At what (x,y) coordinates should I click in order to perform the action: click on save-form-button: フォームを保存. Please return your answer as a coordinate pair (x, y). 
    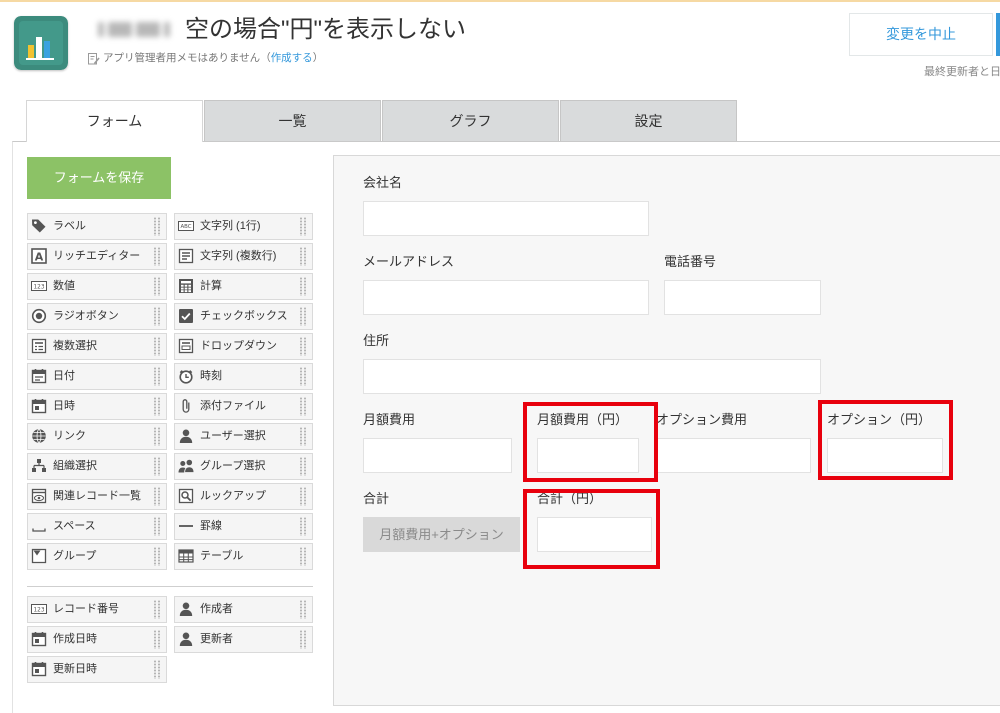
    Looking at the image, I should click on (99, 178).